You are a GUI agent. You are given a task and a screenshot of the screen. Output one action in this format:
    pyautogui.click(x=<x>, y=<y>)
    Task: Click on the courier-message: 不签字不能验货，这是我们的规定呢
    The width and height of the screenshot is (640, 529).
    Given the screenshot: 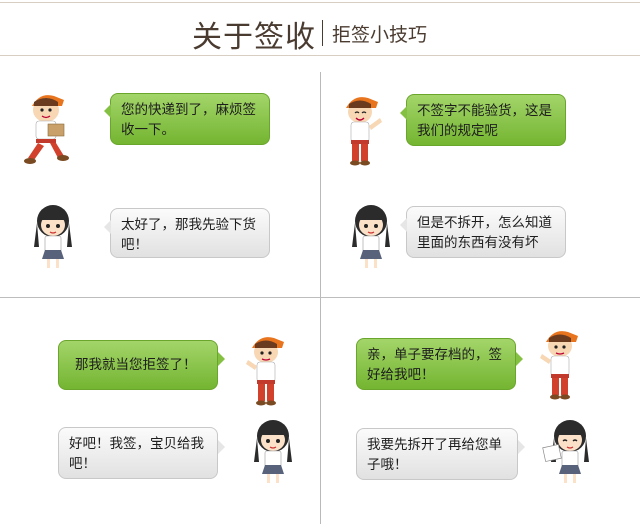 What is the action you would take?
    pyautogui.click(x=484, y=121)
    